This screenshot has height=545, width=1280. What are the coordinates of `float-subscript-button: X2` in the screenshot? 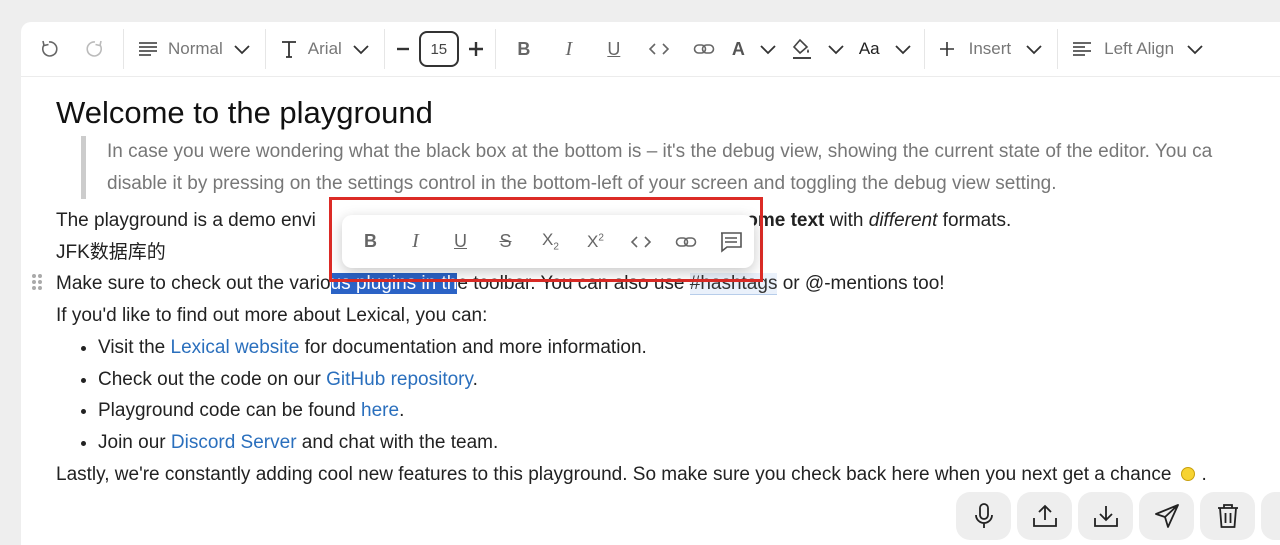 It's located at (550, 242).